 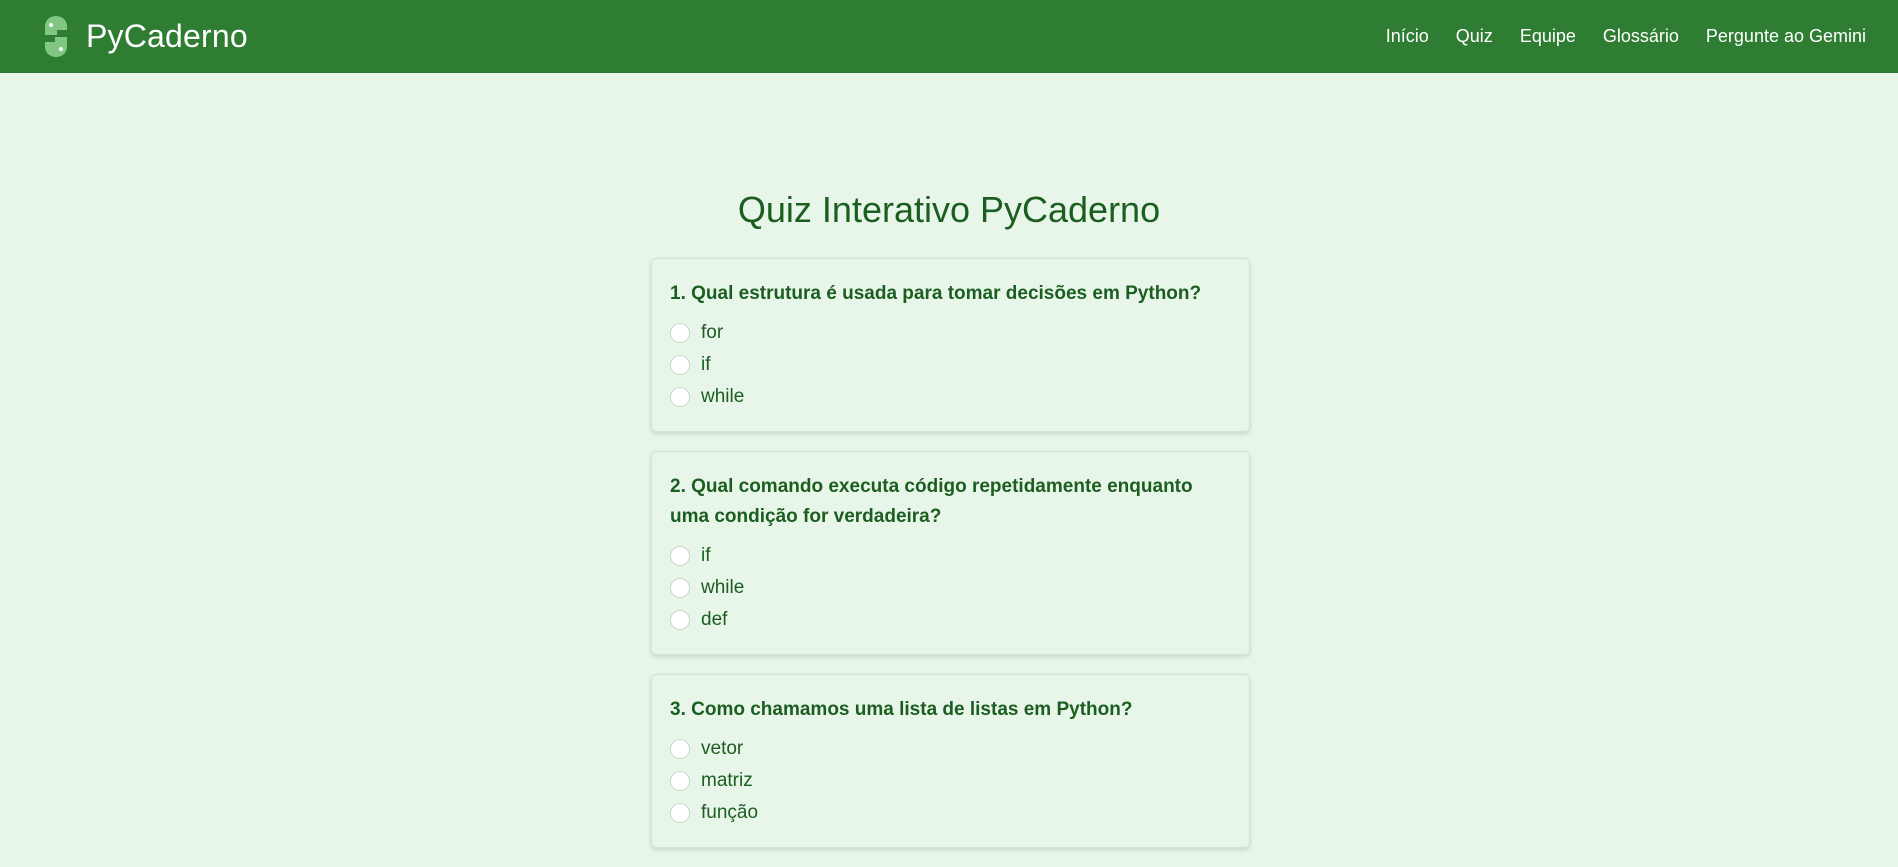 I want to click on answer-option: vetor, so click(x=950, y=749).